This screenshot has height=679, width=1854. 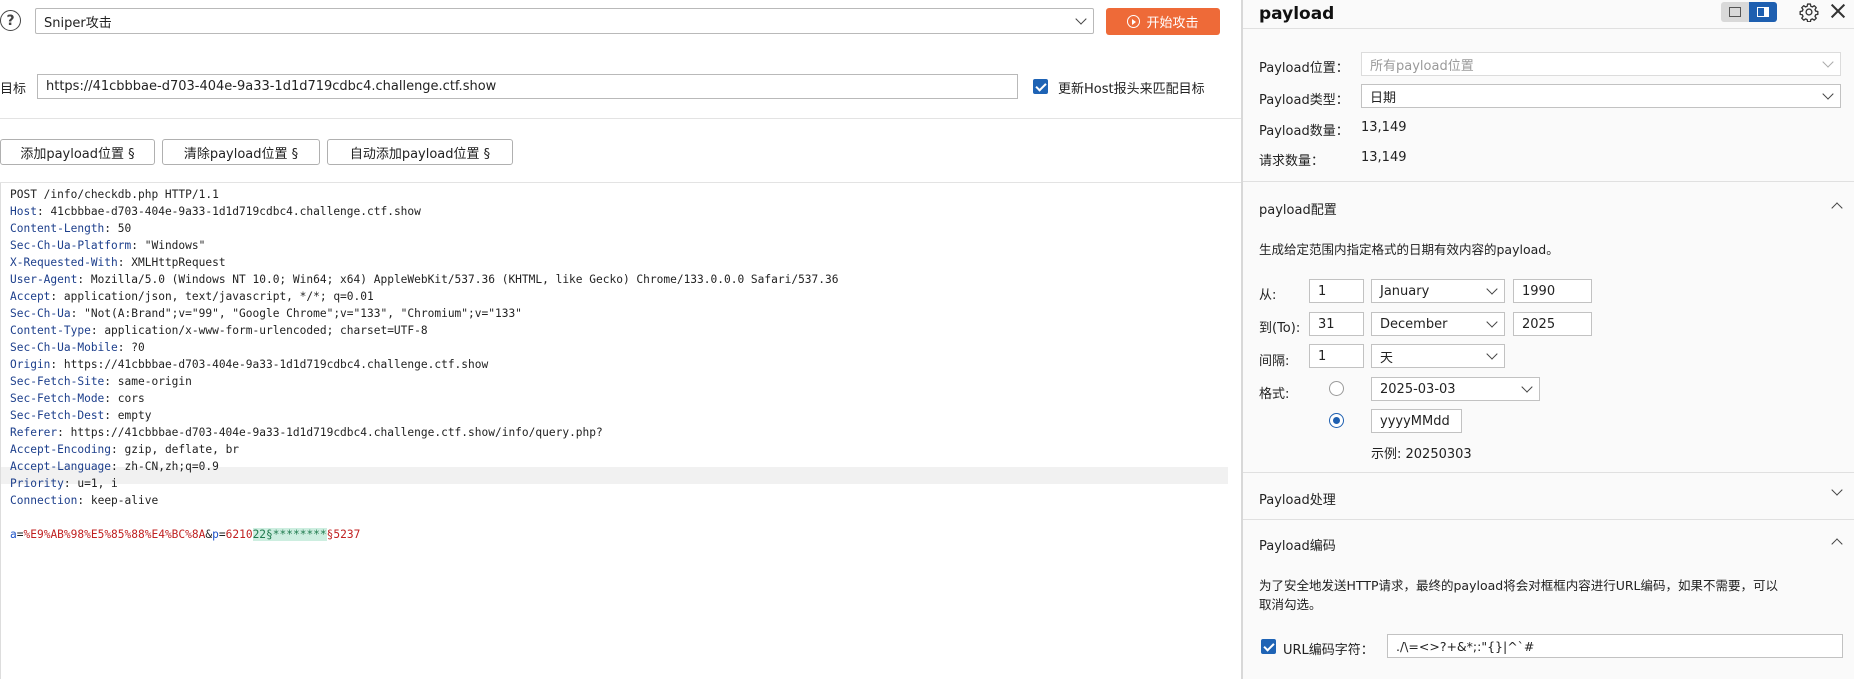 What do you see at coordinates (1336, 420) in the screenshot?
I see `format-custom-radio` at bounding box center [1336, 420].